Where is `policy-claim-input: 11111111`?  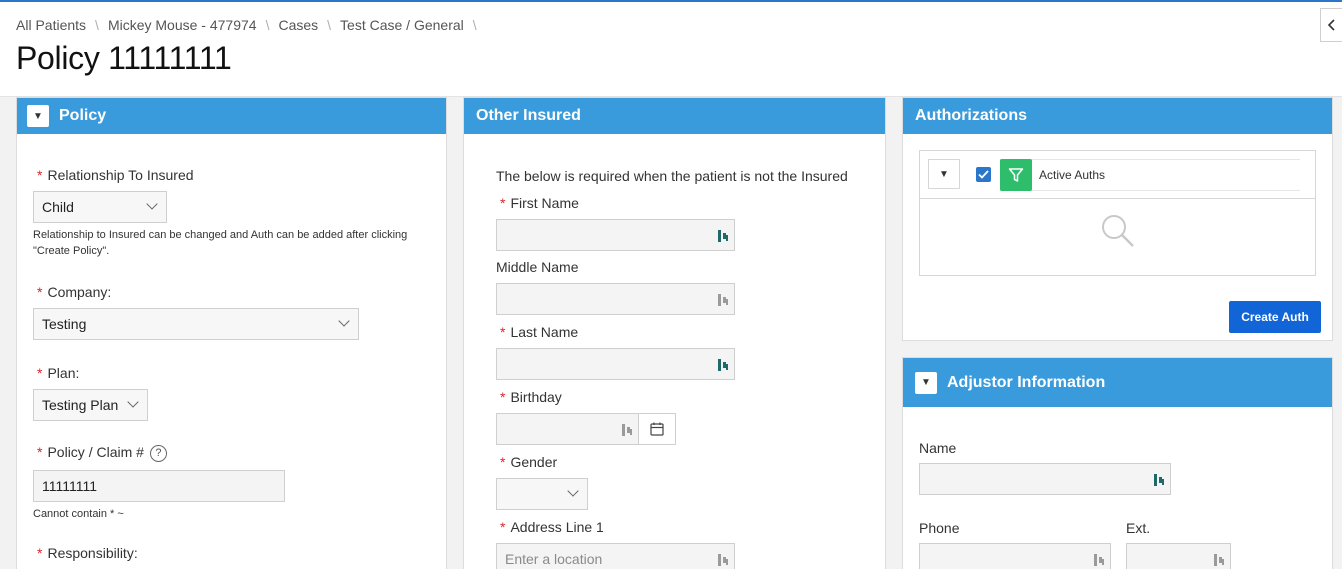
policy-claim-input: 11111111 is located at coordinates (159, 486).